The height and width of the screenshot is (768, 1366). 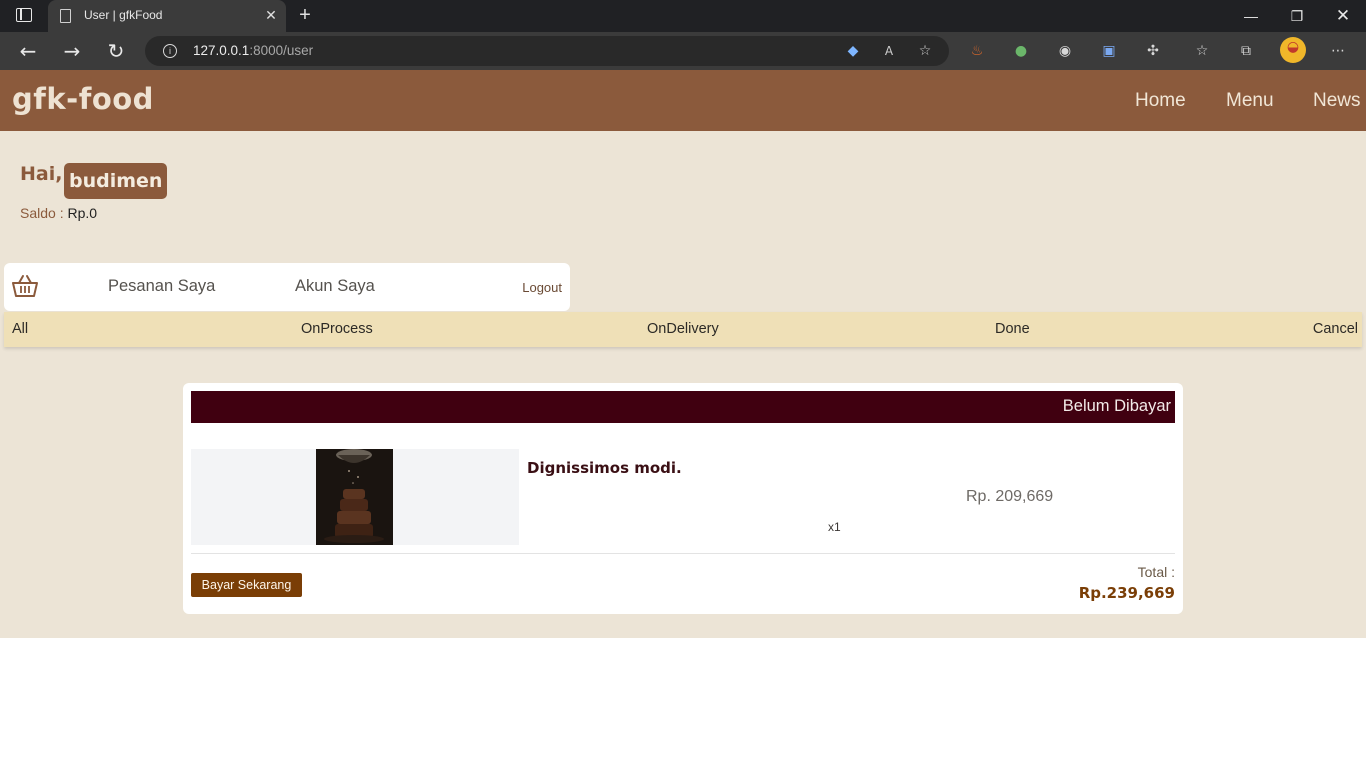 I want to click on product-quantity: x1, so click(x=834, y=527).